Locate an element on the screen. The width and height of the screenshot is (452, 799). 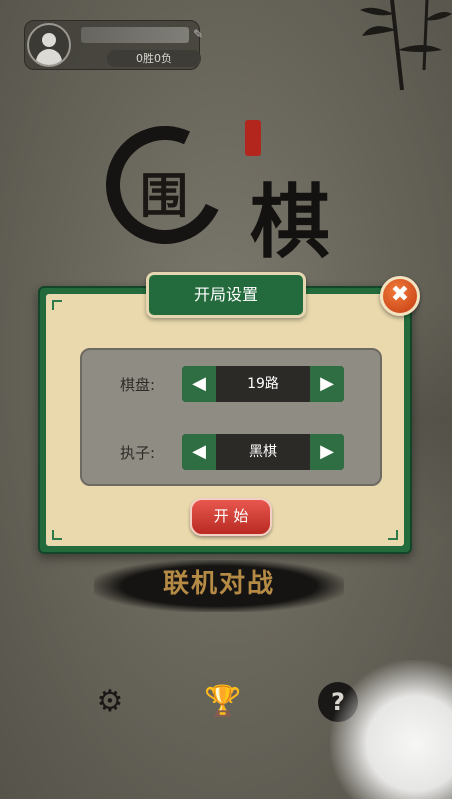
stone-color-stepper: ◀ 黑棋 ▶ is located at coordinates (263, 452).